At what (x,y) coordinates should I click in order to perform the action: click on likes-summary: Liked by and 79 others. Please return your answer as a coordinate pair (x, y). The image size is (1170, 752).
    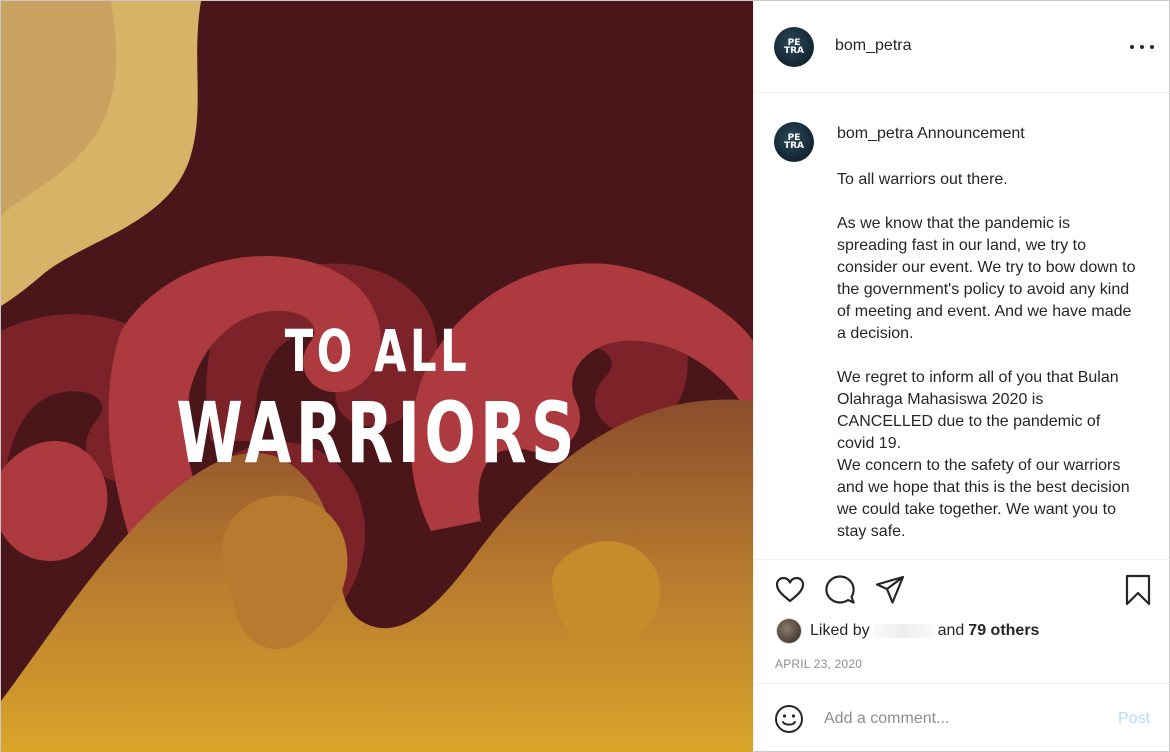
    Looking at the image, I should click on (907, 631).